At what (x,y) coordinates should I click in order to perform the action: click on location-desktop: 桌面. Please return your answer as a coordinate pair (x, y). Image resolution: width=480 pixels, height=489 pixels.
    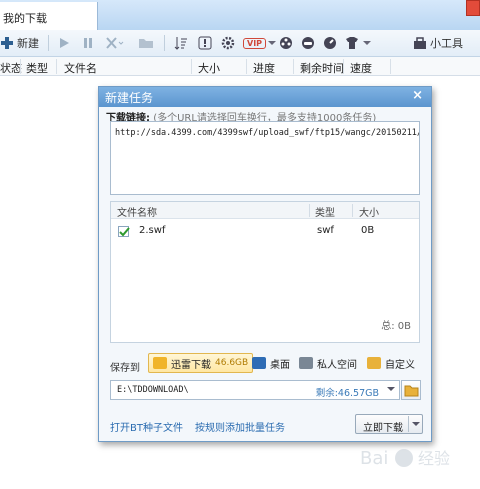
    Looking at the image, I should click on (271, 363).